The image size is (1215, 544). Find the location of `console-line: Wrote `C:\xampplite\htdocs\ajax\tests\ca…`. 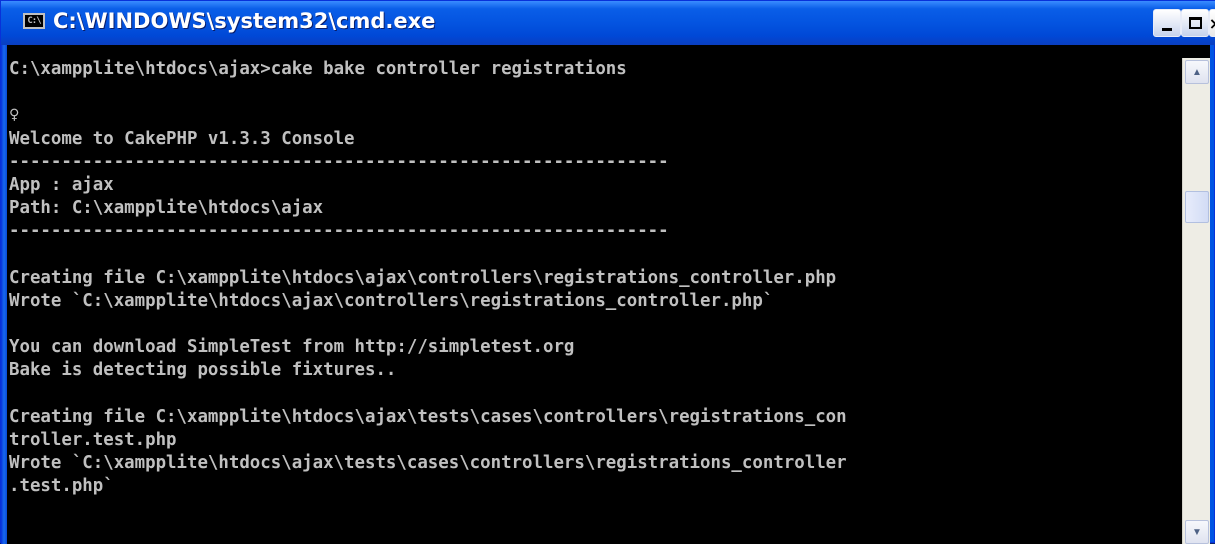

console-line: Wrote `C:\xampplite\htdocs\ajax\tests\ca… is located at coordinates (428, 463).